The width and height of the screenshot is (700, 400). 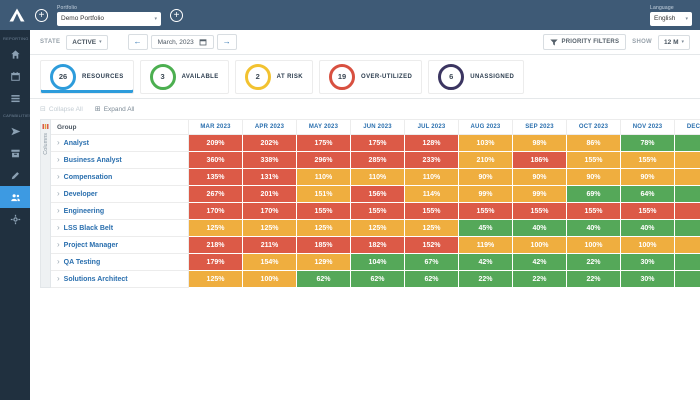 What do you see at coordinates (216, 177) in the screenshot?
I see `heatmap-cell: 135%` at bounding box center [216, 177].